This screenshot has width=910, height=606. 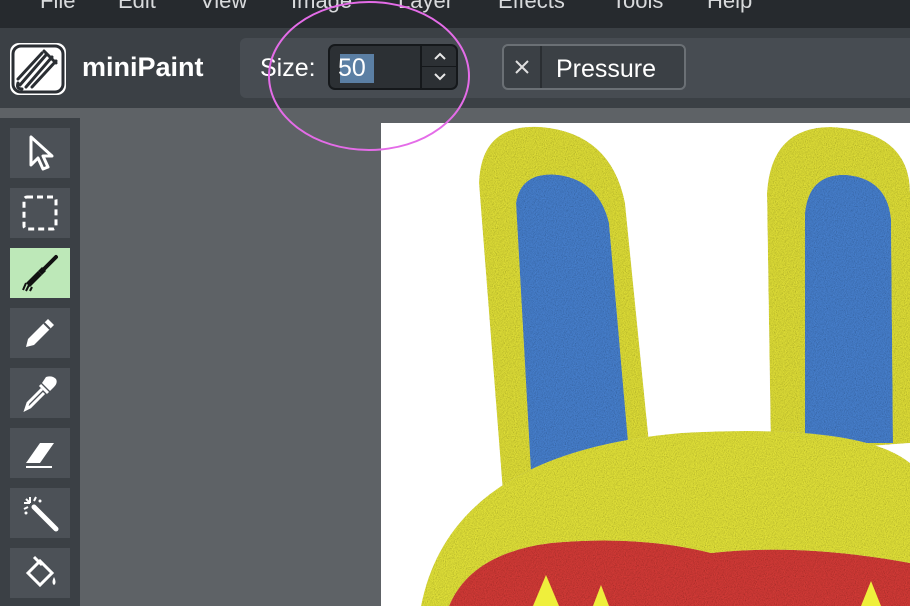 I want to click on close-icon, so click(x=522, y=67).